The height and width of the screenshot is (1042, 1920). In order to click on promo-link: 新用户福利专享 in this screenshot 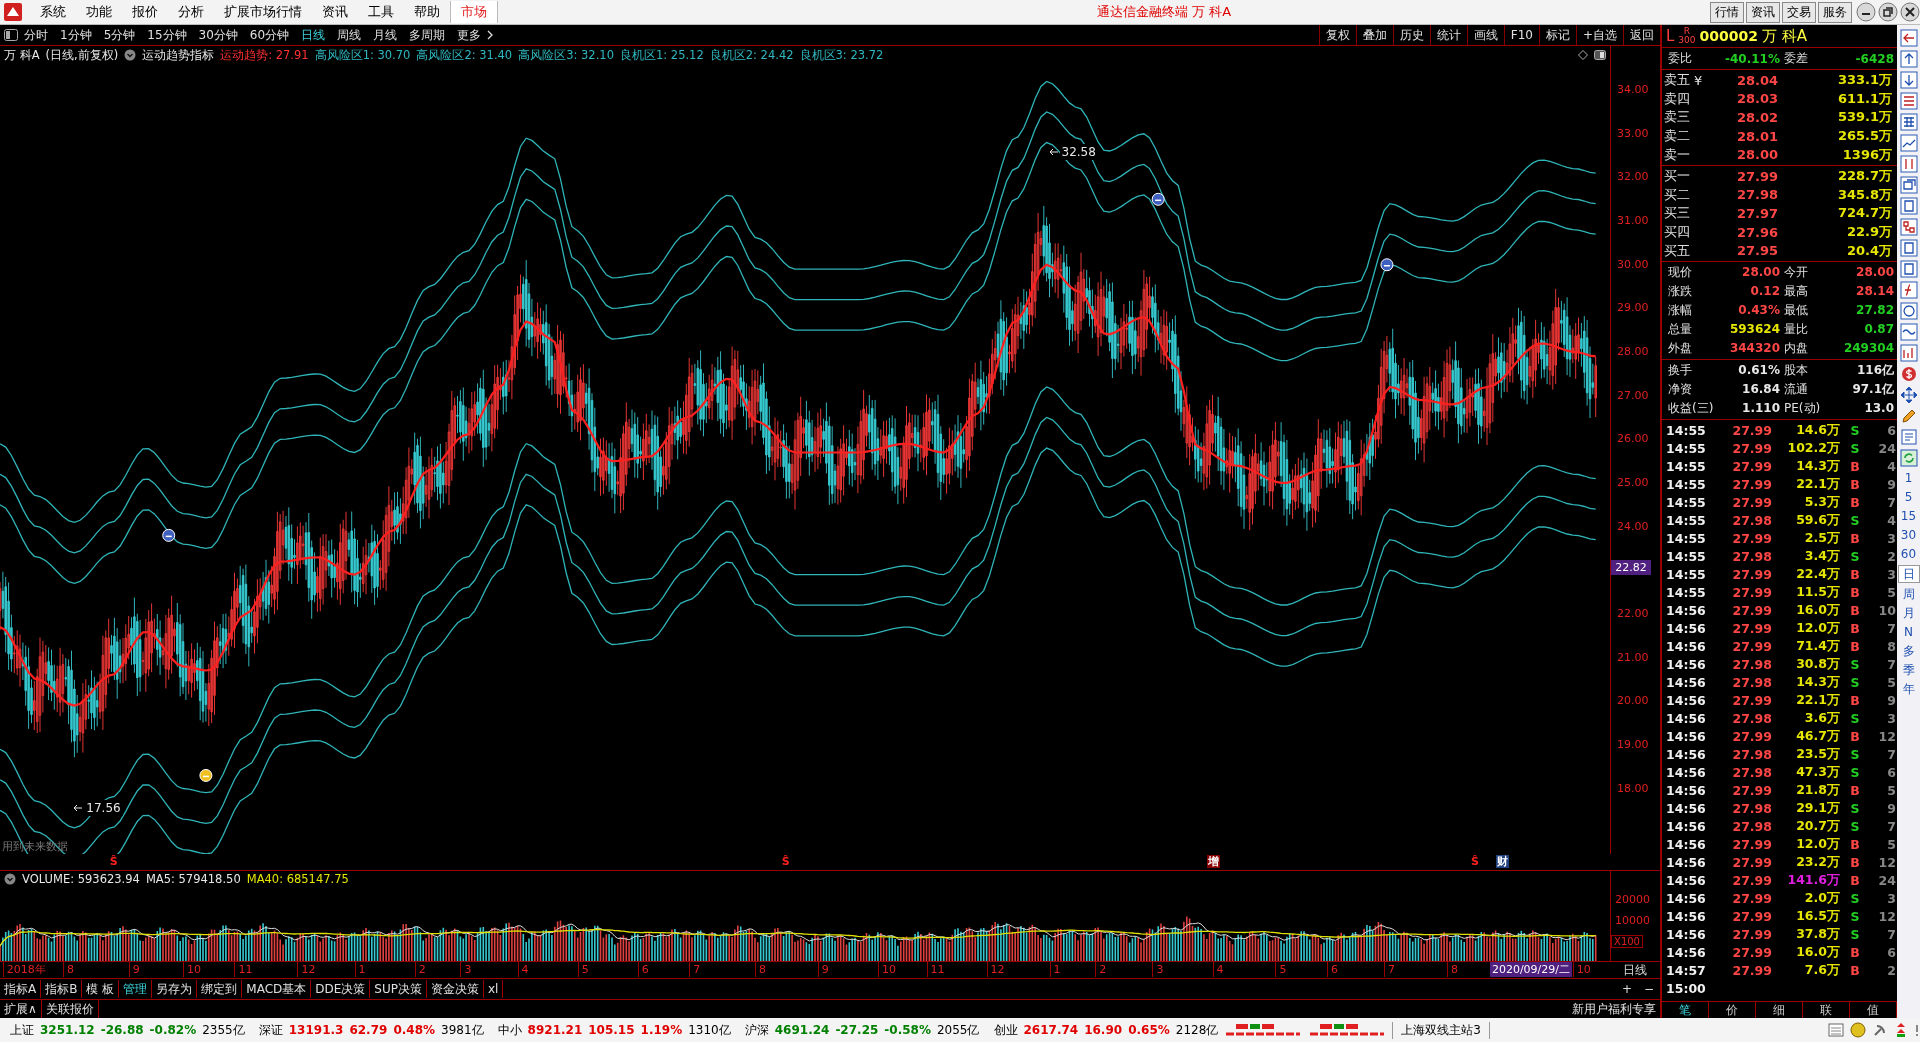, I will do `click(1616, 1009)`.